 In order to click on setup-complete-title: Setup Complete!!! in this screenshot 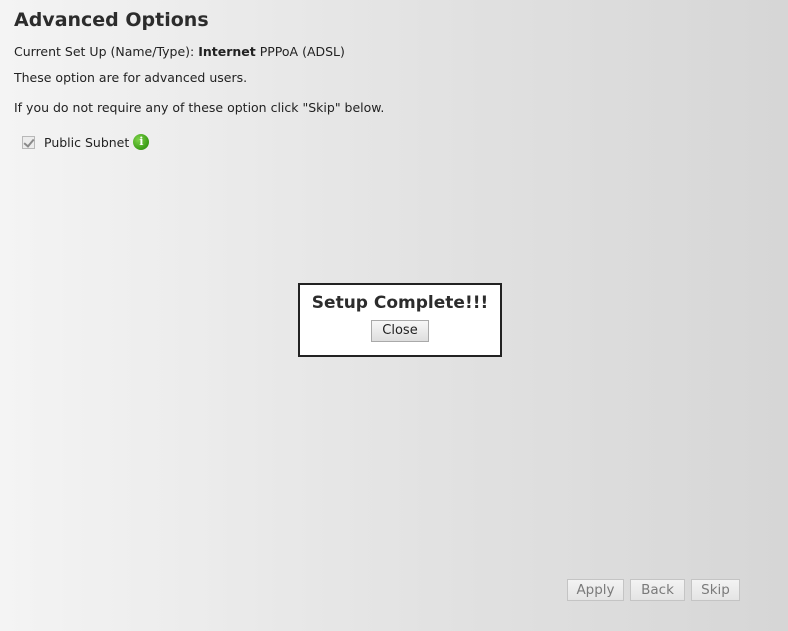, I will do `click(400, 303)`.